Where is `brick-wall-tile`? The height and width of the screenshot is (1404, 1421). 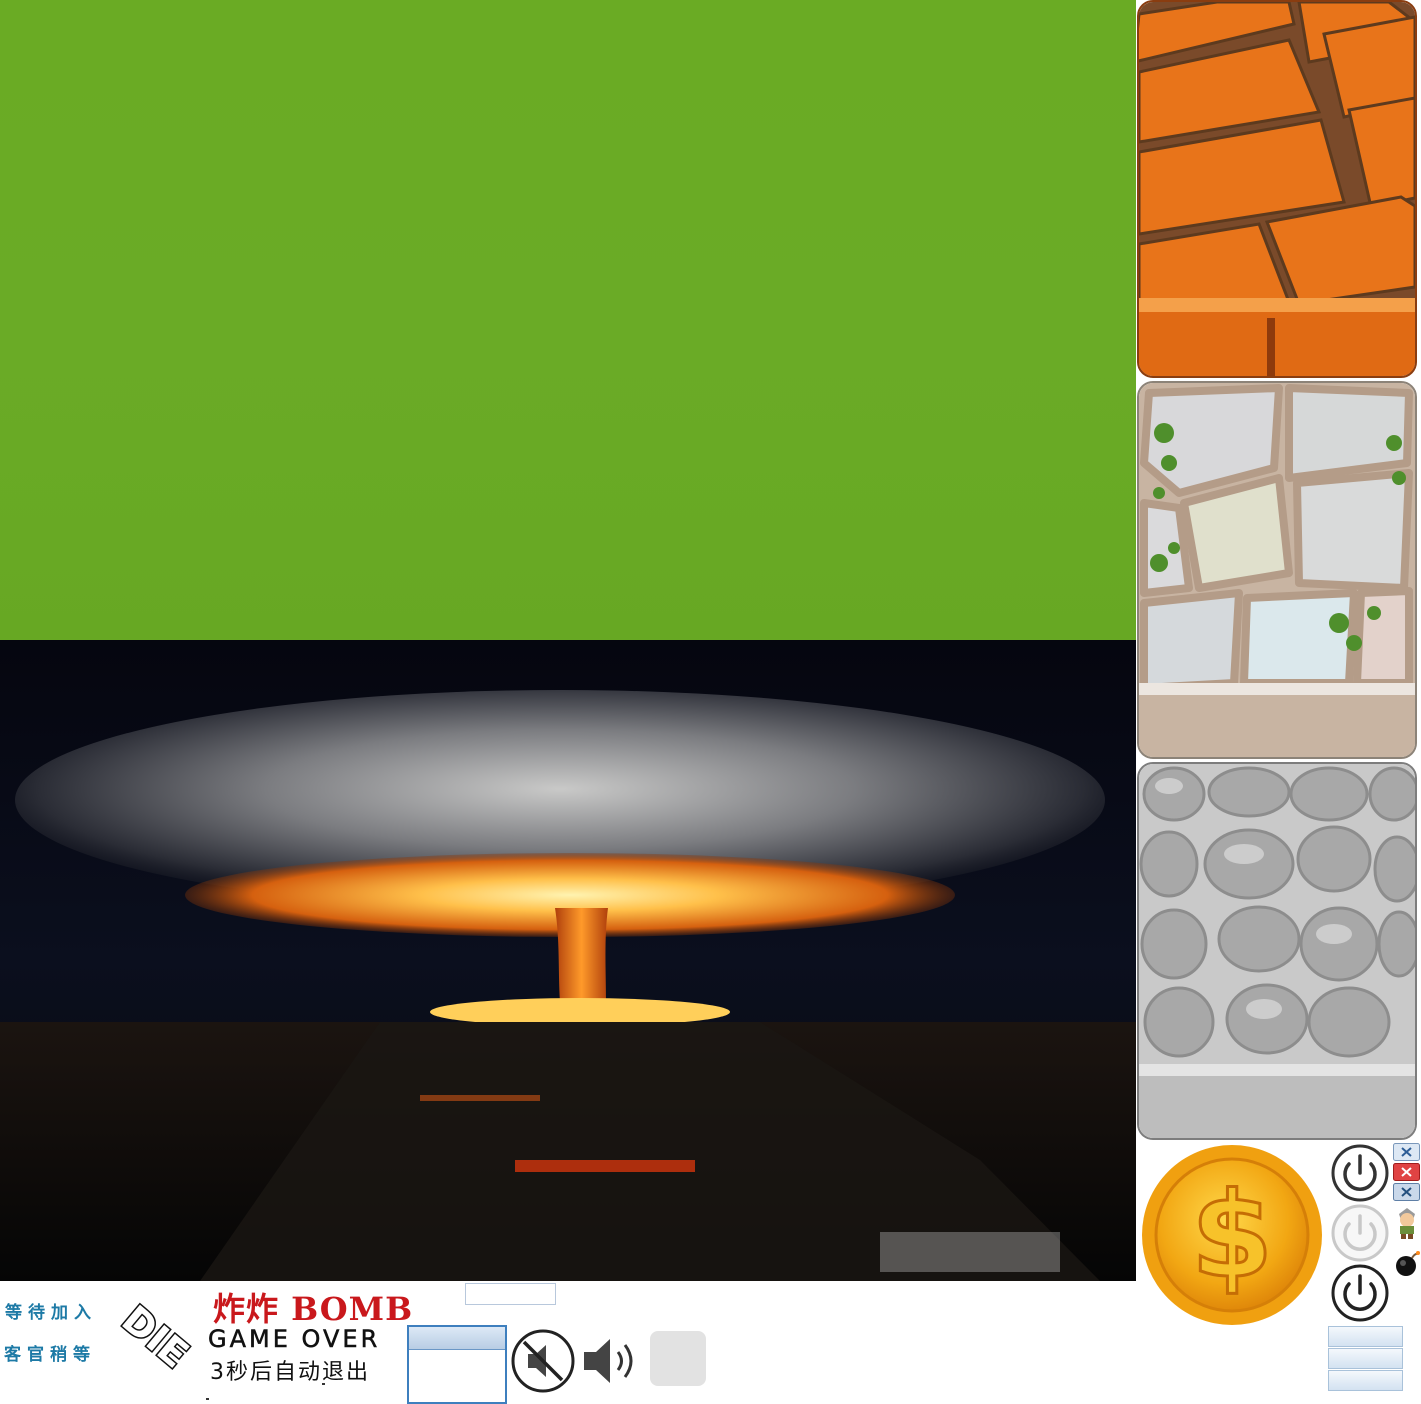
brick-wall-tile is located at coordinates (1277, 189).